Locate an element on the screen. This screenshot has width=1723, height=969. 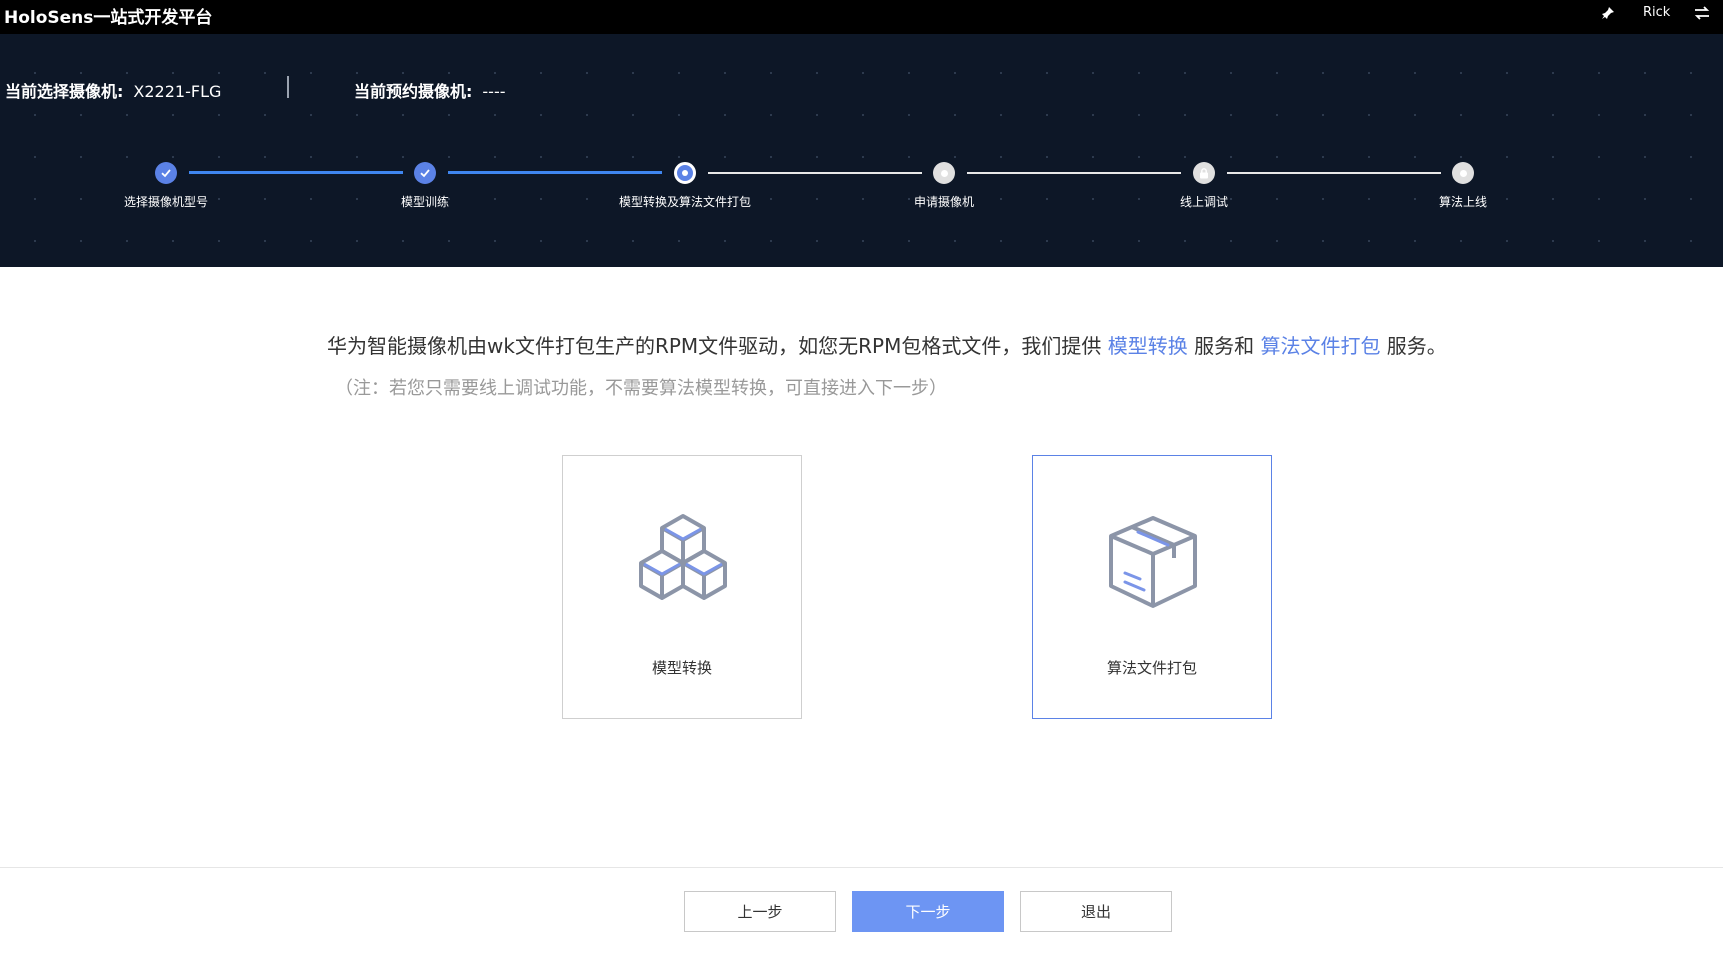
algorithm-packaging-card: 算法文件打包 is located at coordinates (1152, 587).